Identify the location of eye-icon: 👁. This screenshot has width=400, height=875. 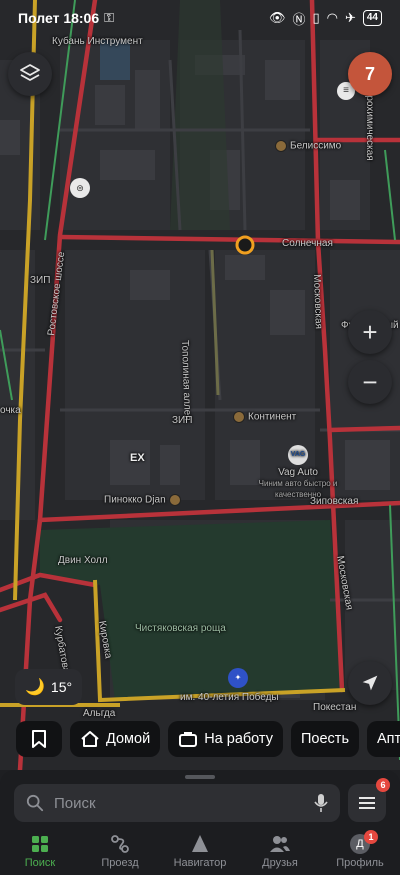
(277, 17).